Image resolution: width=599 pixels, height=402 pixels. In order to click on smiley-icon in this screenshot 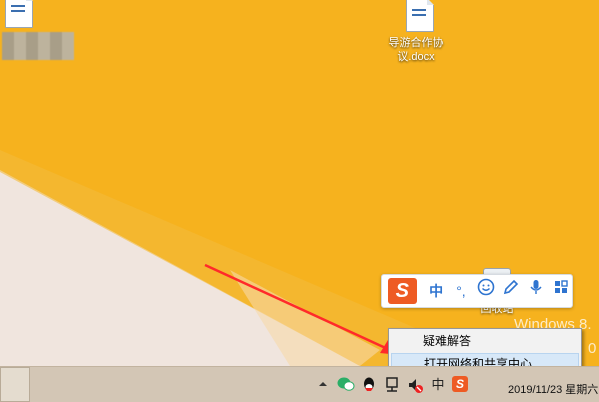, I will do `click(485, 291)`.